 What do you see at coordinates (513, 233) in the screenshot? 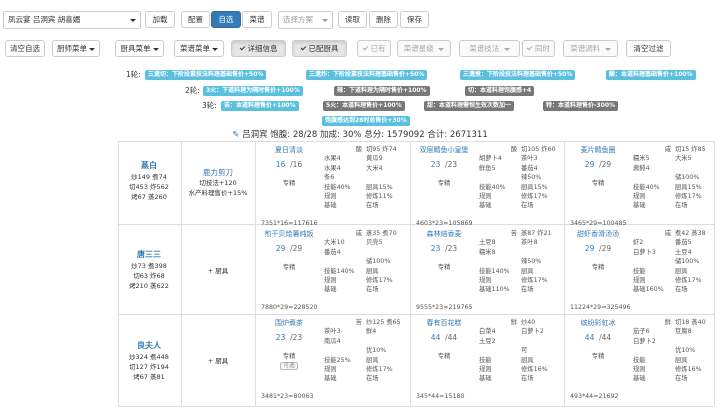
I see `recipe-detail: 苦` at bounding box center [513, 233].